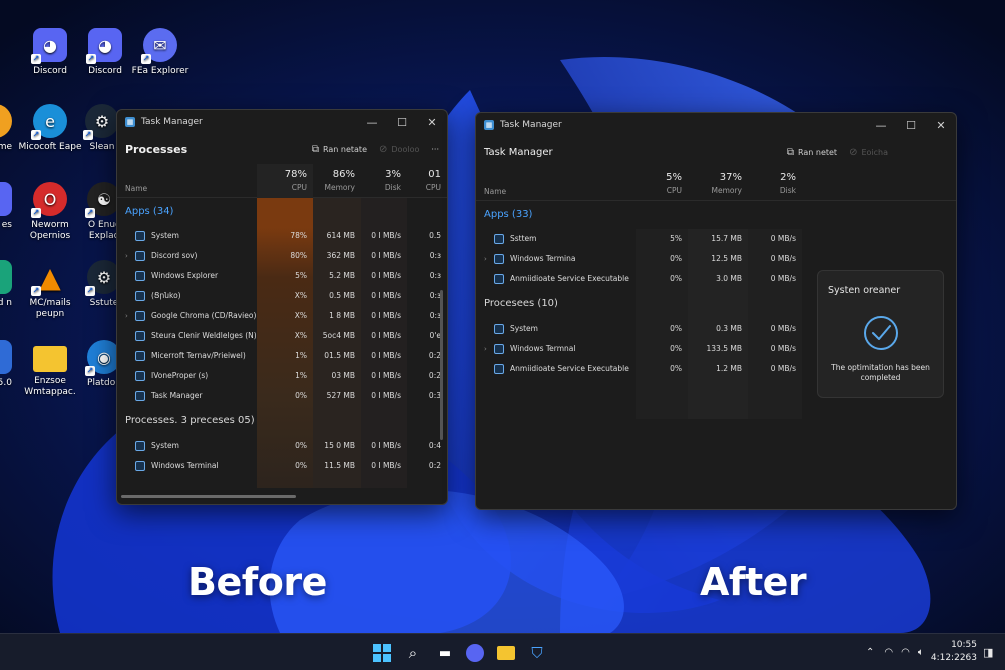 The image size is (1005, 670). I want to click on run-new-task-button: ⧉ Ran netet, so click(812, 152).